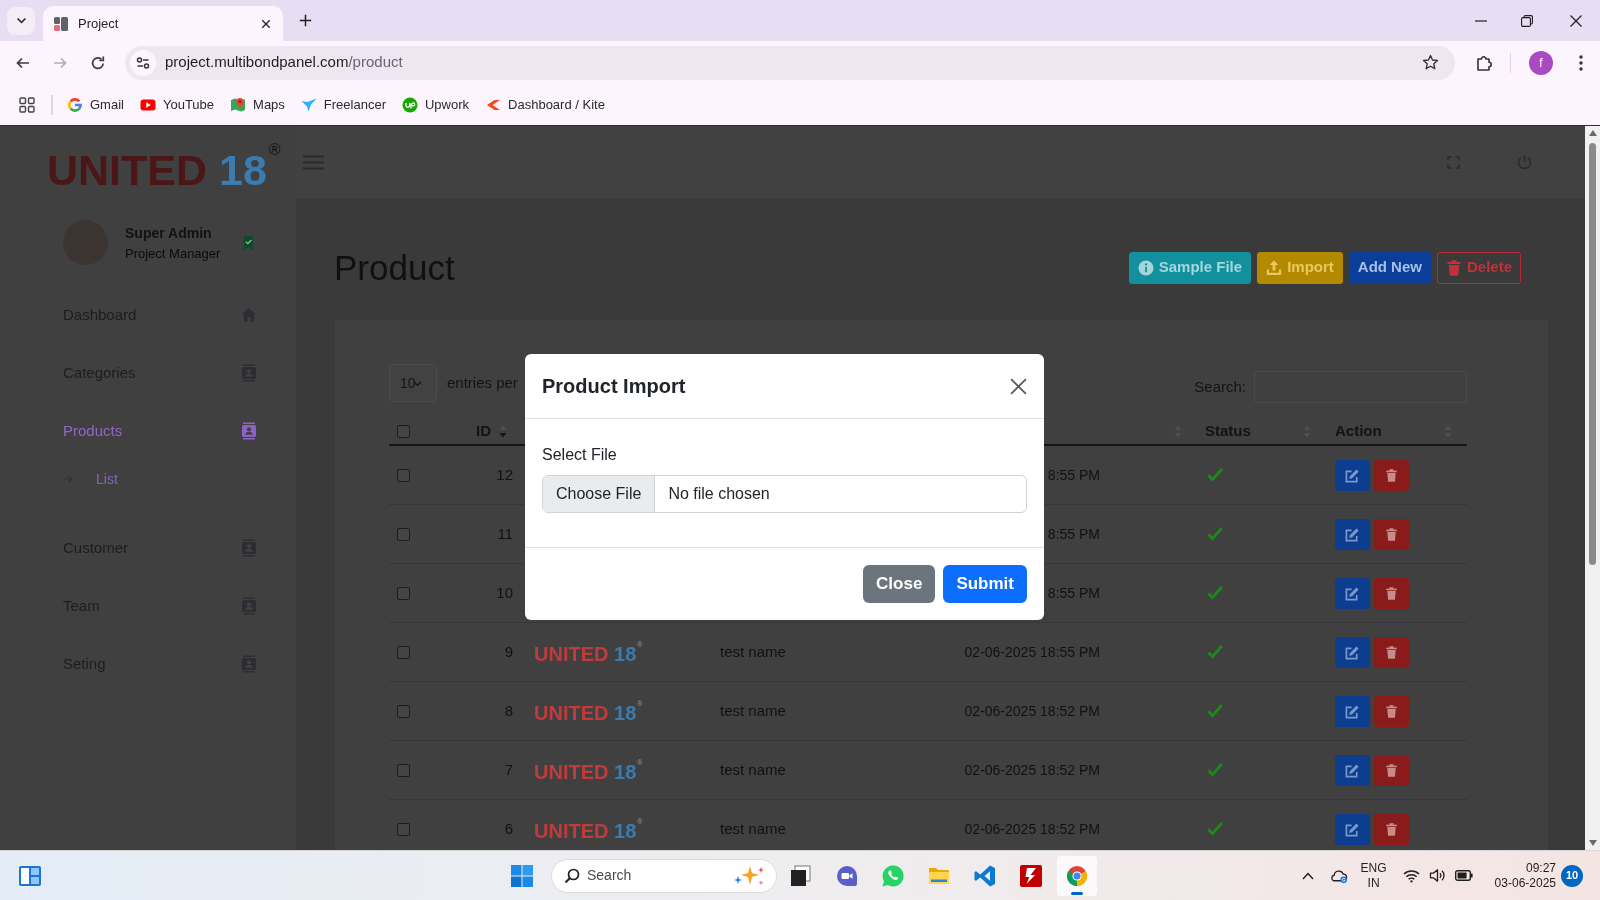 The image size is (1600, 900). Describe the element at coordinates (899, 584) in the screenshot. I see `close-button: Close` at that location.